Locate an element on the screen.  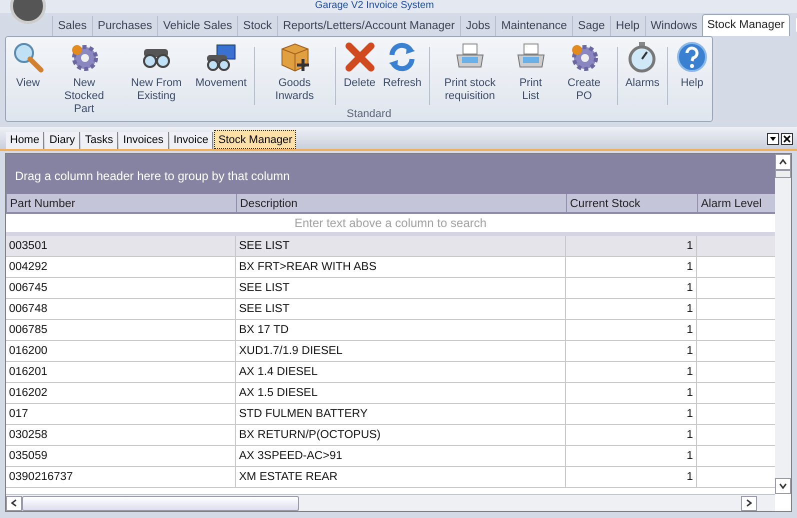
column-header: Description is located at coordinates (401, 203).